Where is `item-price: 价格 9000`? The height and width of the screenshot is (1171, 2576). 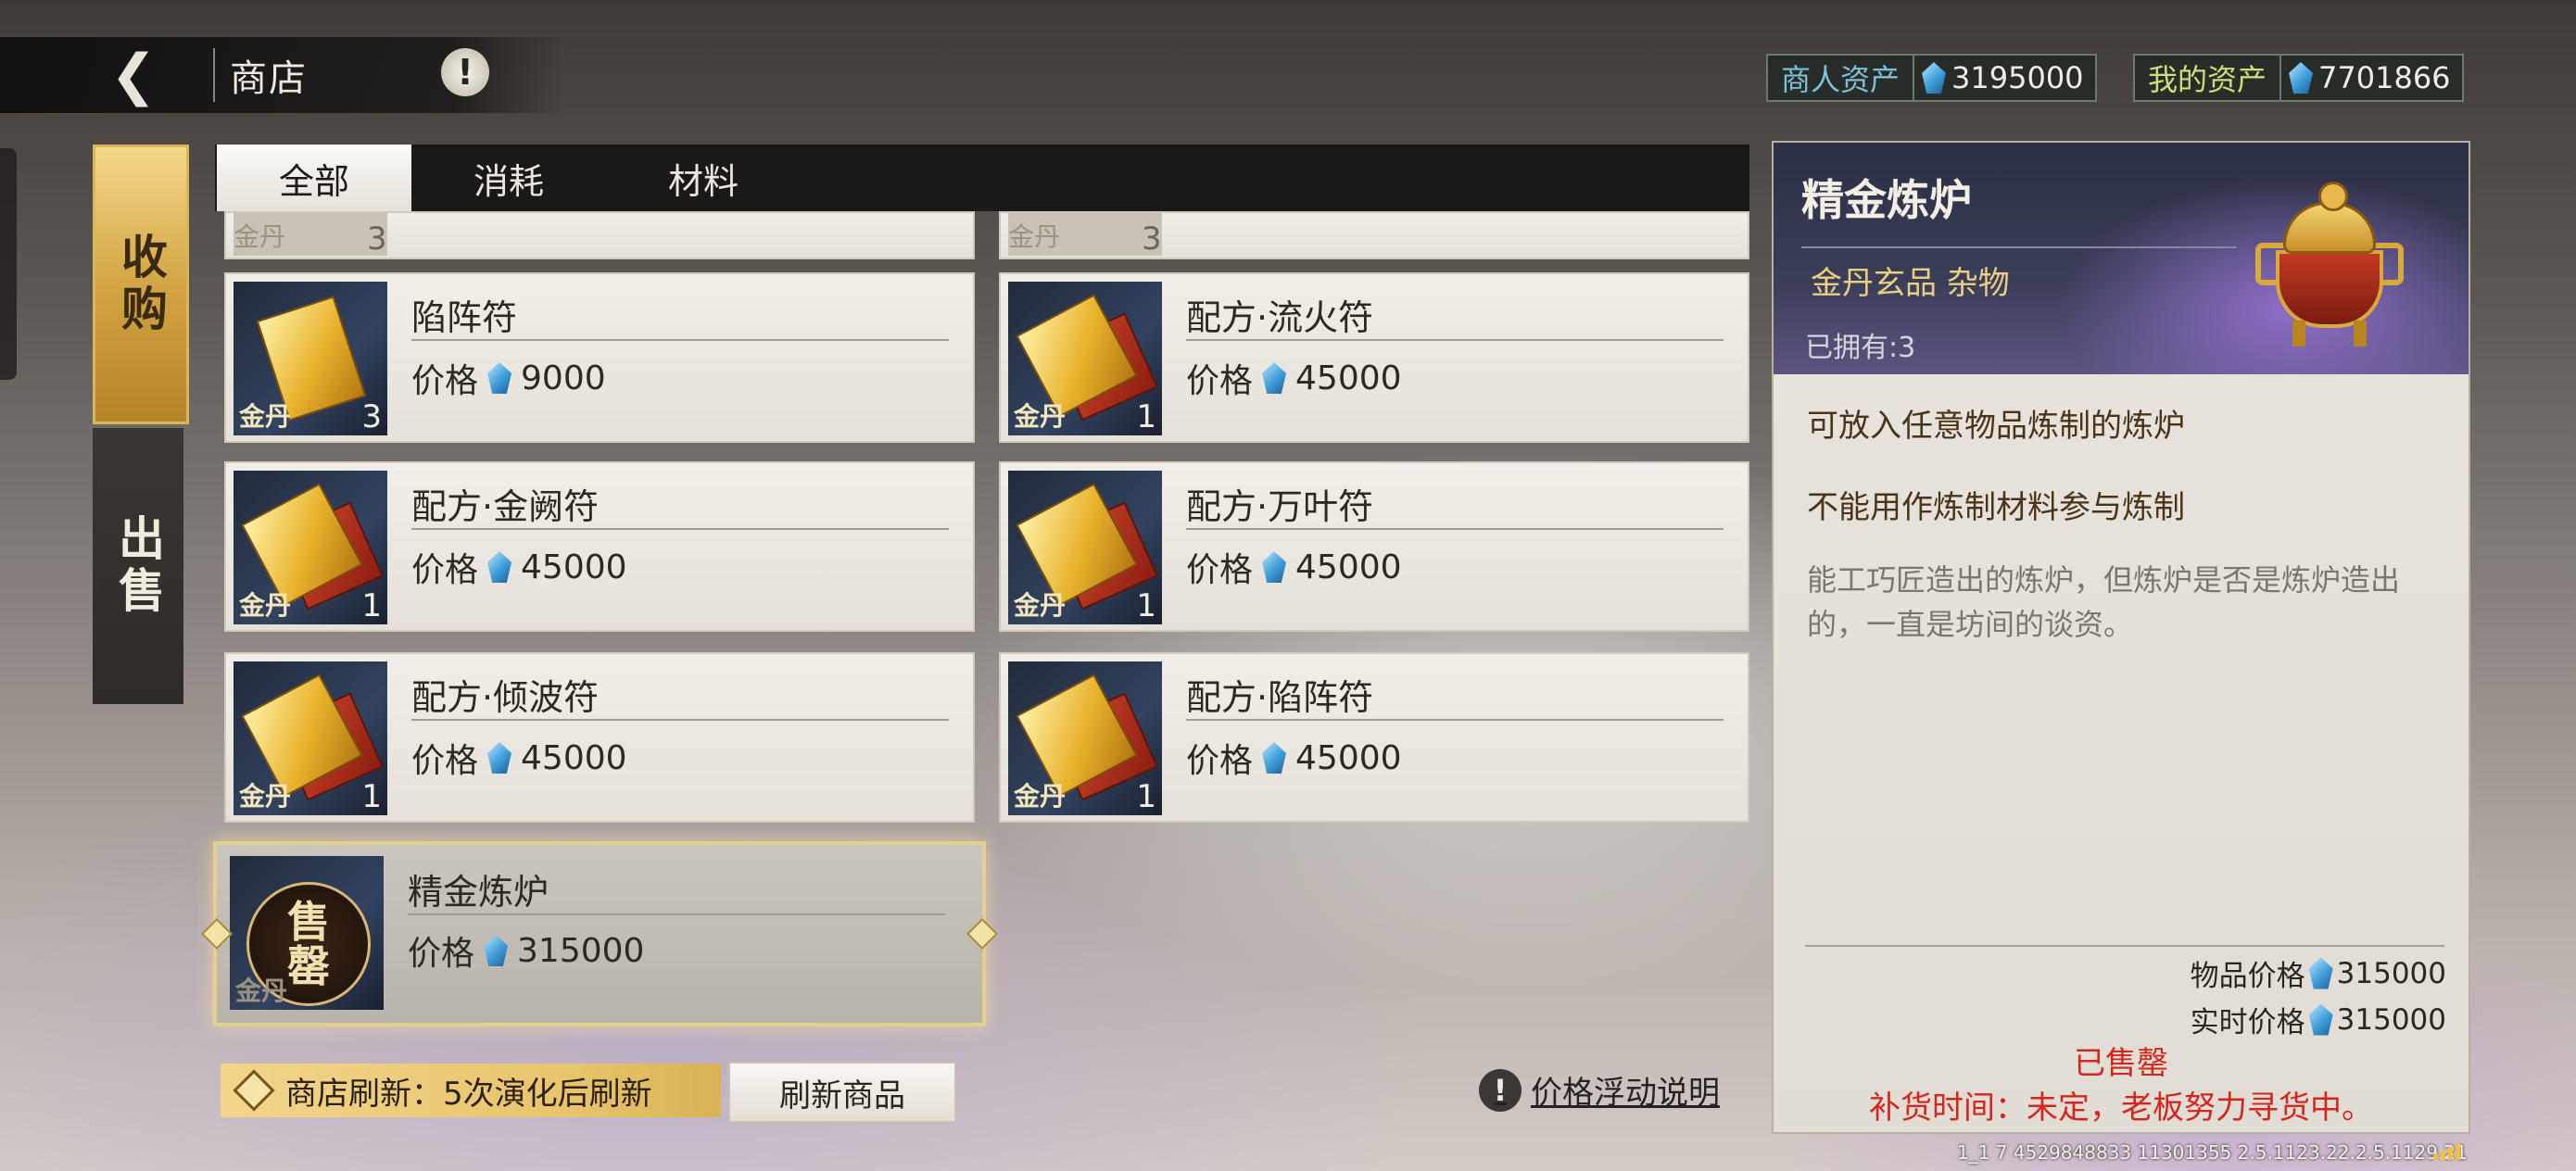
item-price: 价格 9000 is located at coordinates (508, 378).